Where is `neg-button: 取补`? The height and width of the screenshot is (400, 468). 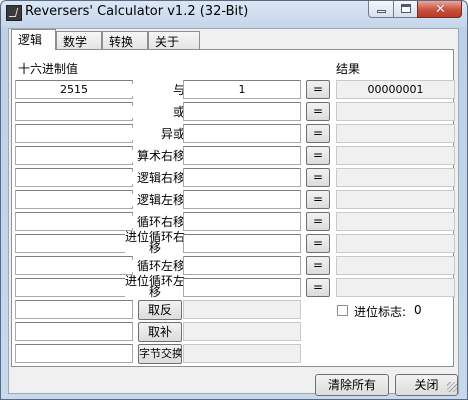
neg-button: 取补 is located at coordinates (160, 332).